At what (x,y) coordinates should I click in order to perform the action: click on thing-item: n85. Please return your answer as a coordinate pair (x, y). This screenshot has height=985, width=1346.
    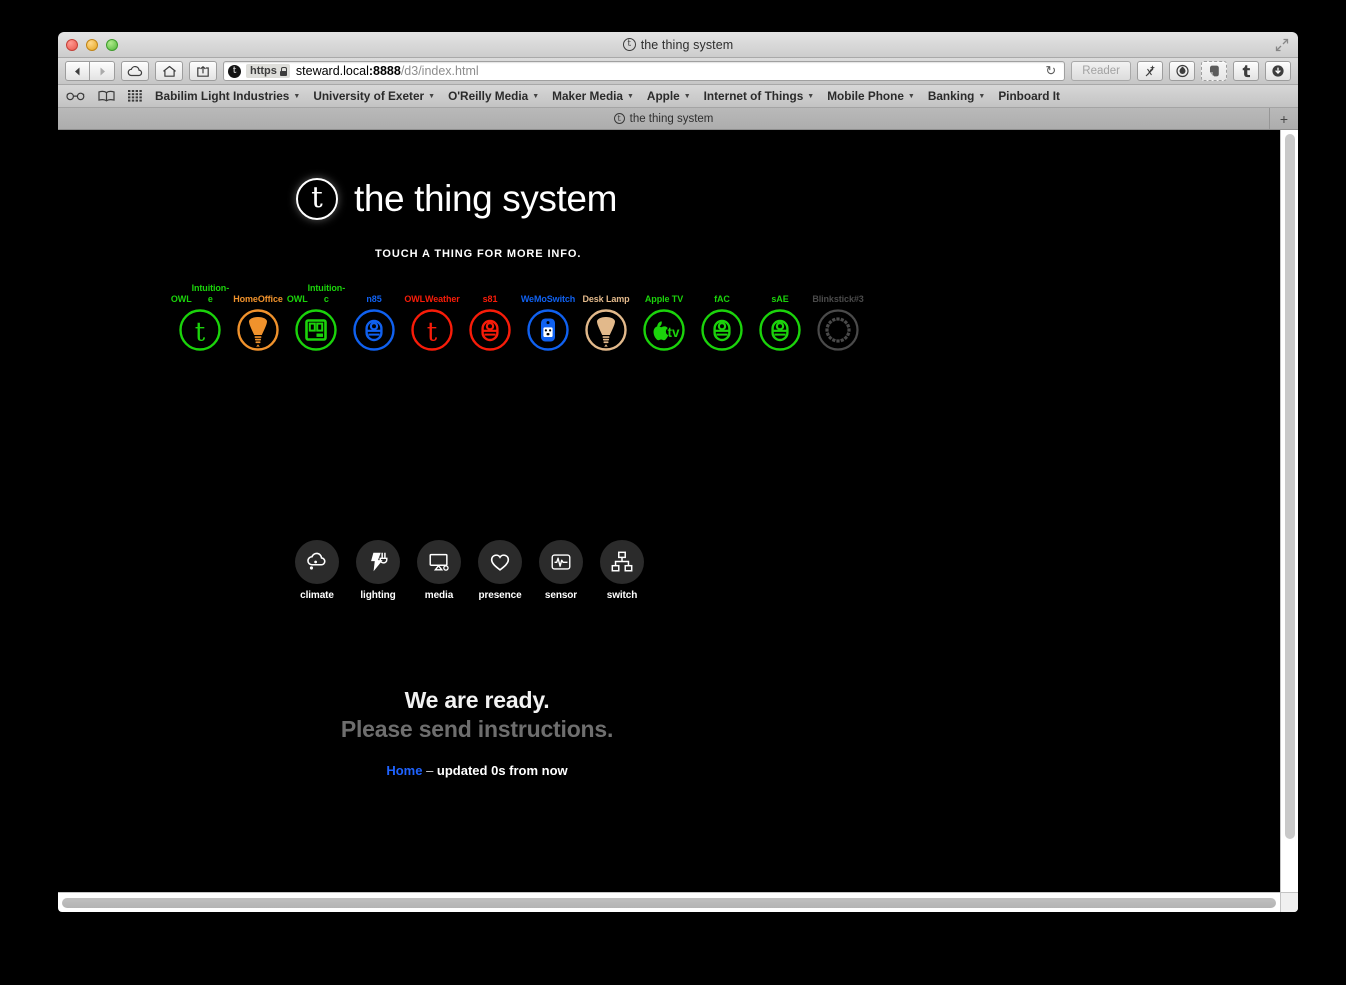
    Looking at the image, I should click on (374, 317).